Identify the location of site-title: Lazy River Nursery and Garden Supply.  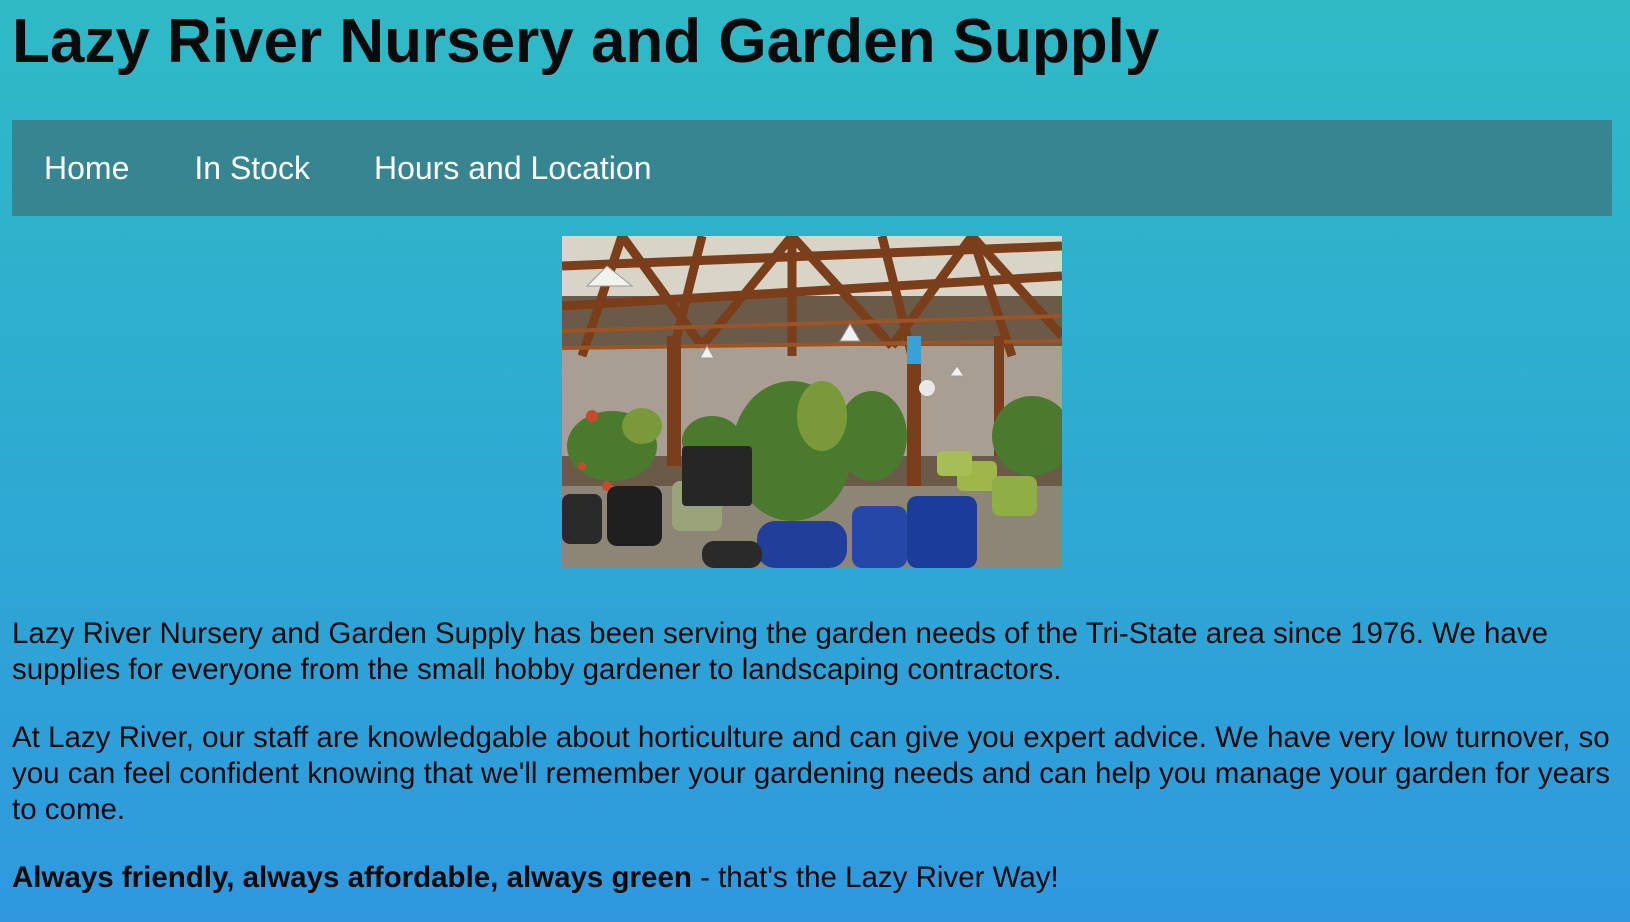
(586, 41).